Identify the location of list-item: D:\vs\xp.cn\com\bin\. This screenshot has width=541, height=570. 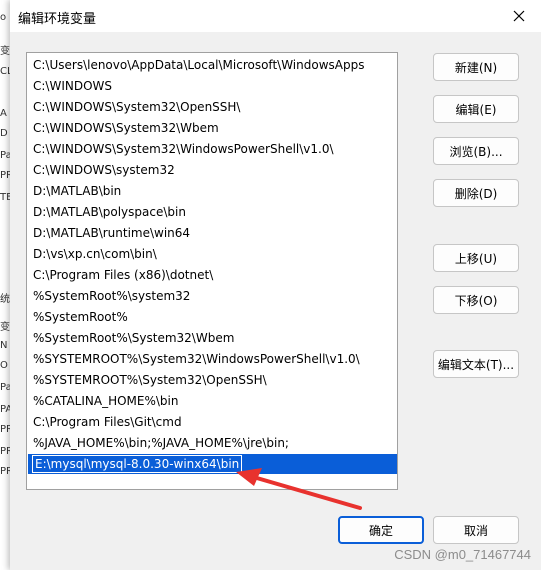
(95, 254).